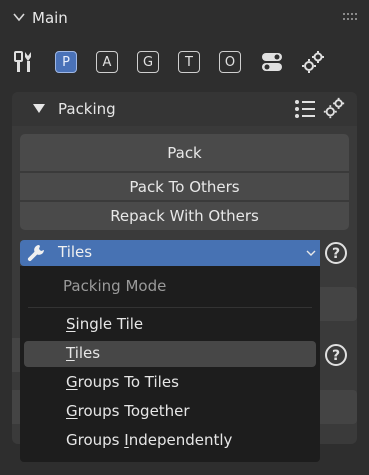 The height and width of the screenshot is (475, 369). I want to click on tab-settings, so click(313, 62).